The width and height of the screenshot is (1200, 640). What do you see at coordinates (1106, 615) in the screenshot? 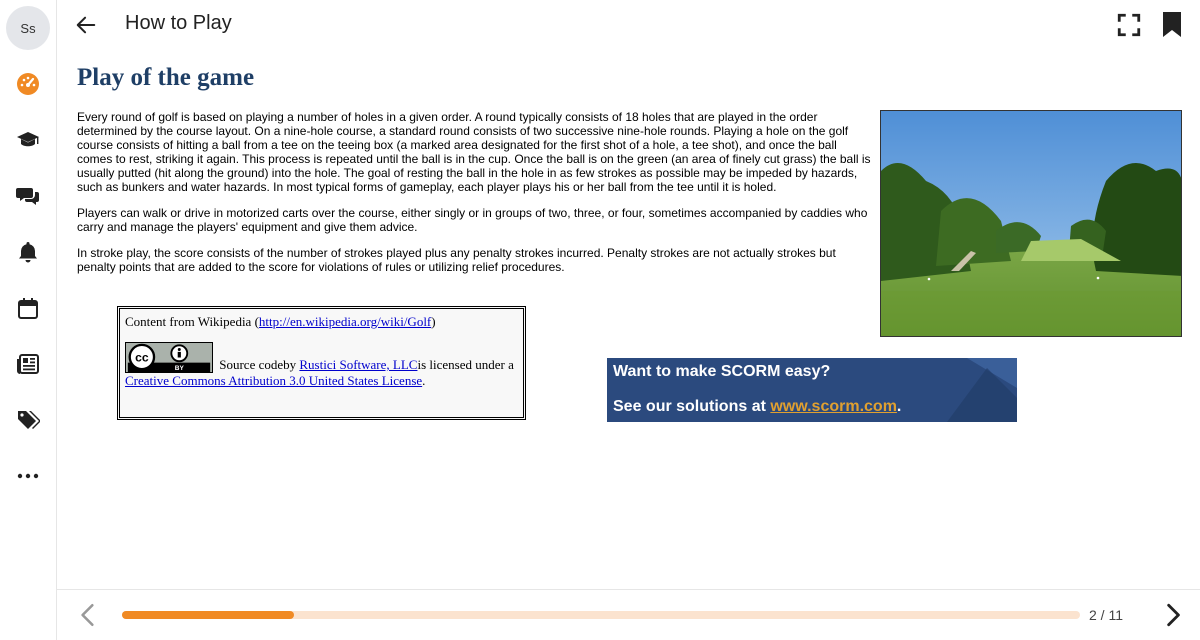
I see `page-counter: 2 / 11` at bounding box center [1106, 615].